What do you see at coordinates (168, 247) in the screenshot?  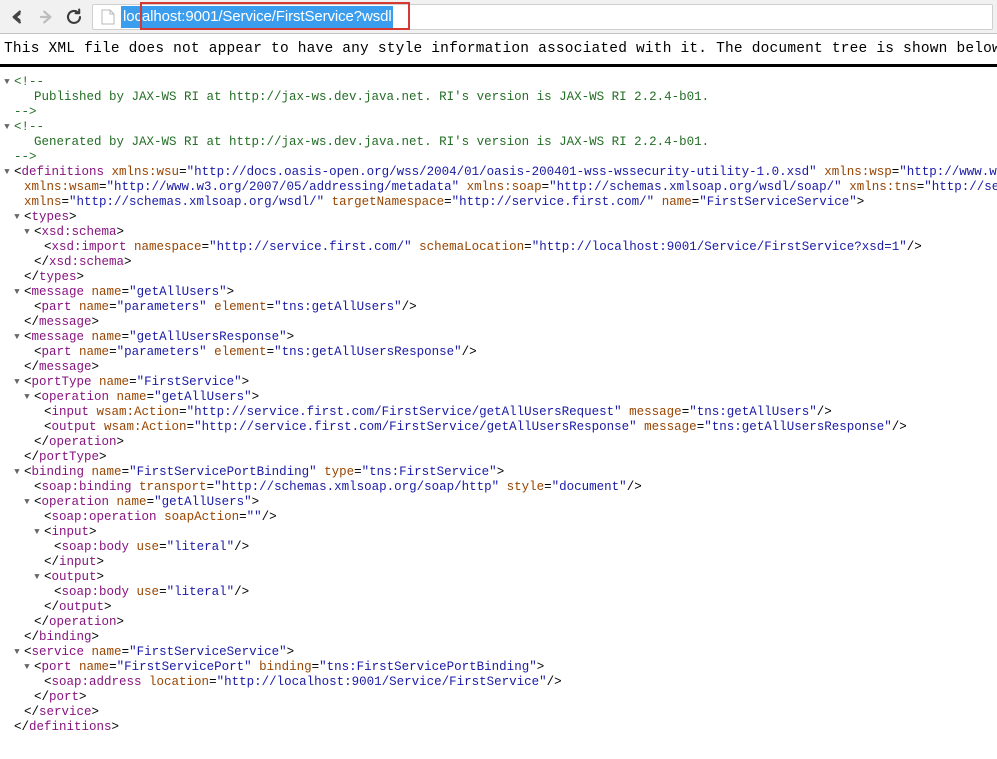 I see `xml-attribute-name: namespace` at bounding box center [168, 247].